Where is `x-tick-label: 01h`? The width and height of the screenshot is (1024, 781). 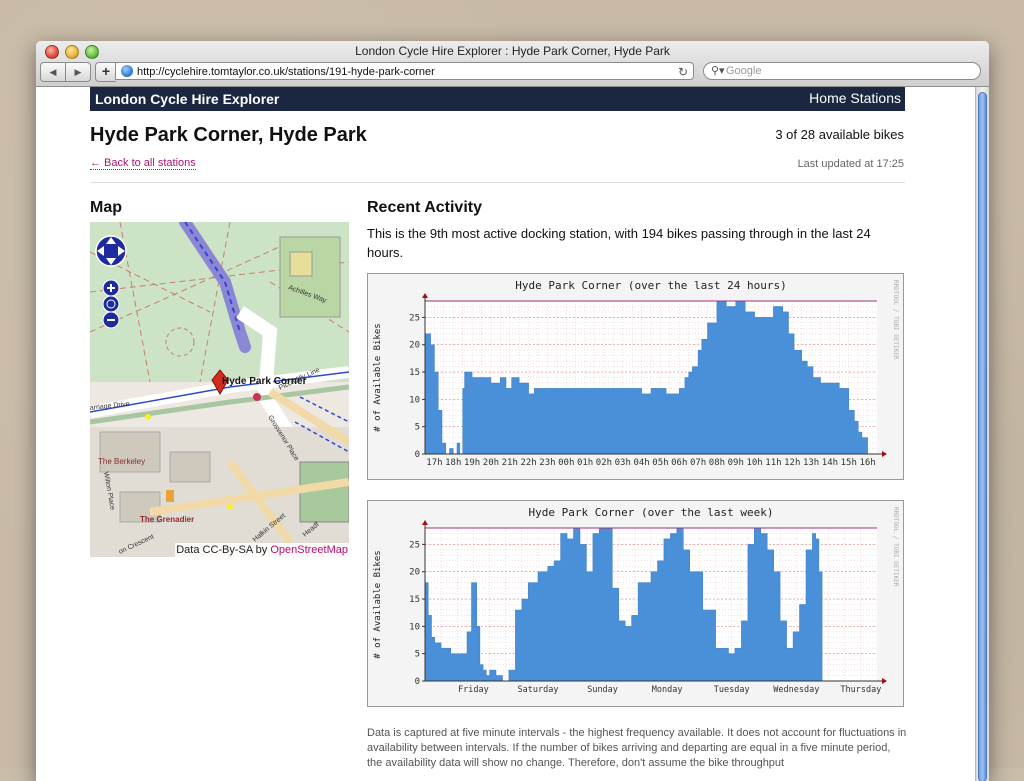 x-tick-label: 01h is located at coordinates (585, 463).